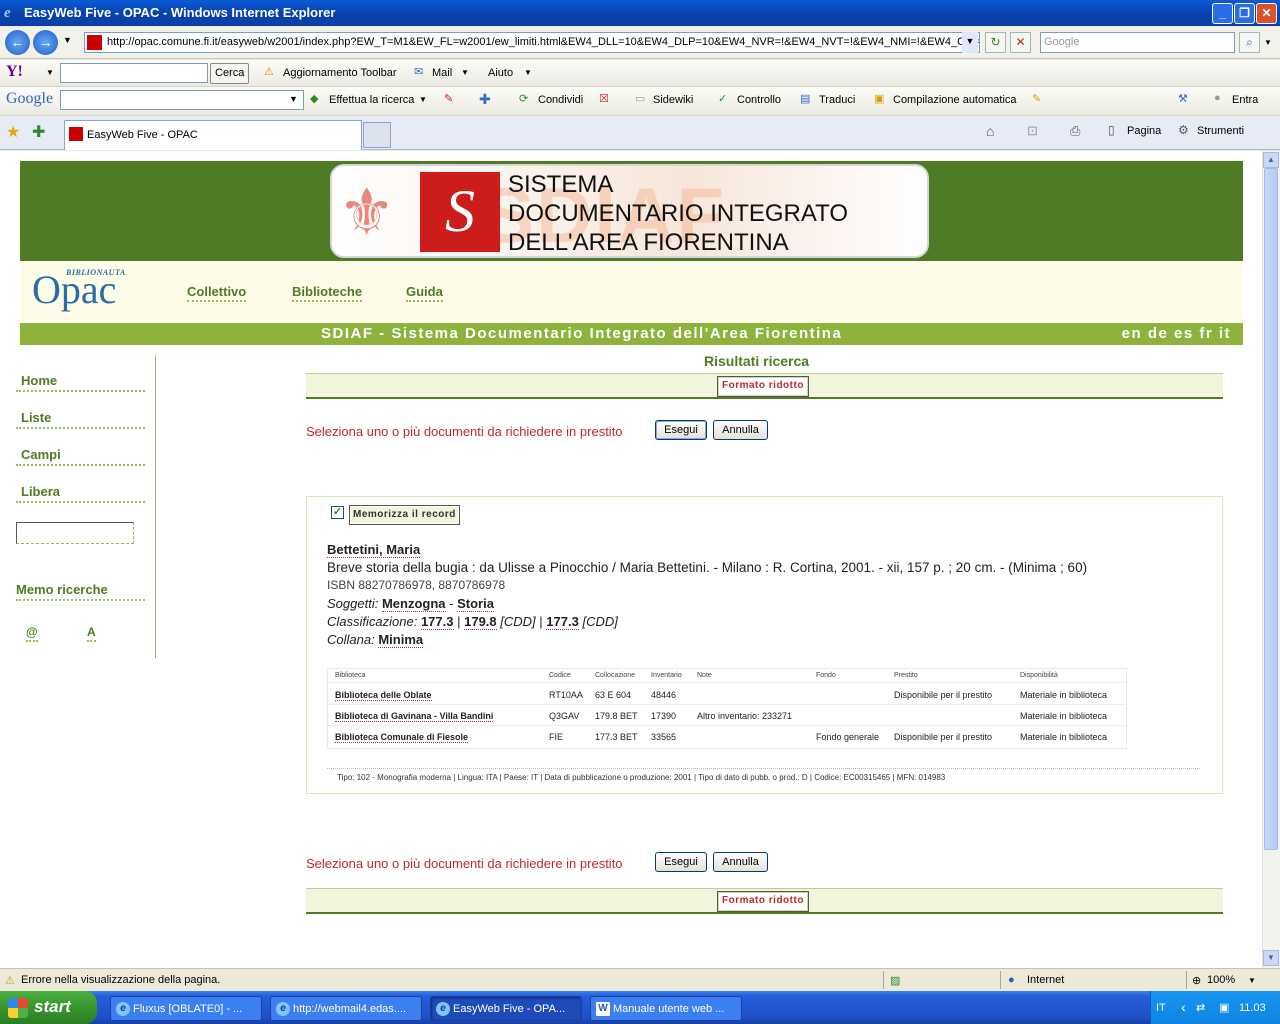  Describe the element at coordinates (402, 737) in the screenshot. I see `library-link-fiesole: Biblioteca Comunale di Fiesole` at that location.